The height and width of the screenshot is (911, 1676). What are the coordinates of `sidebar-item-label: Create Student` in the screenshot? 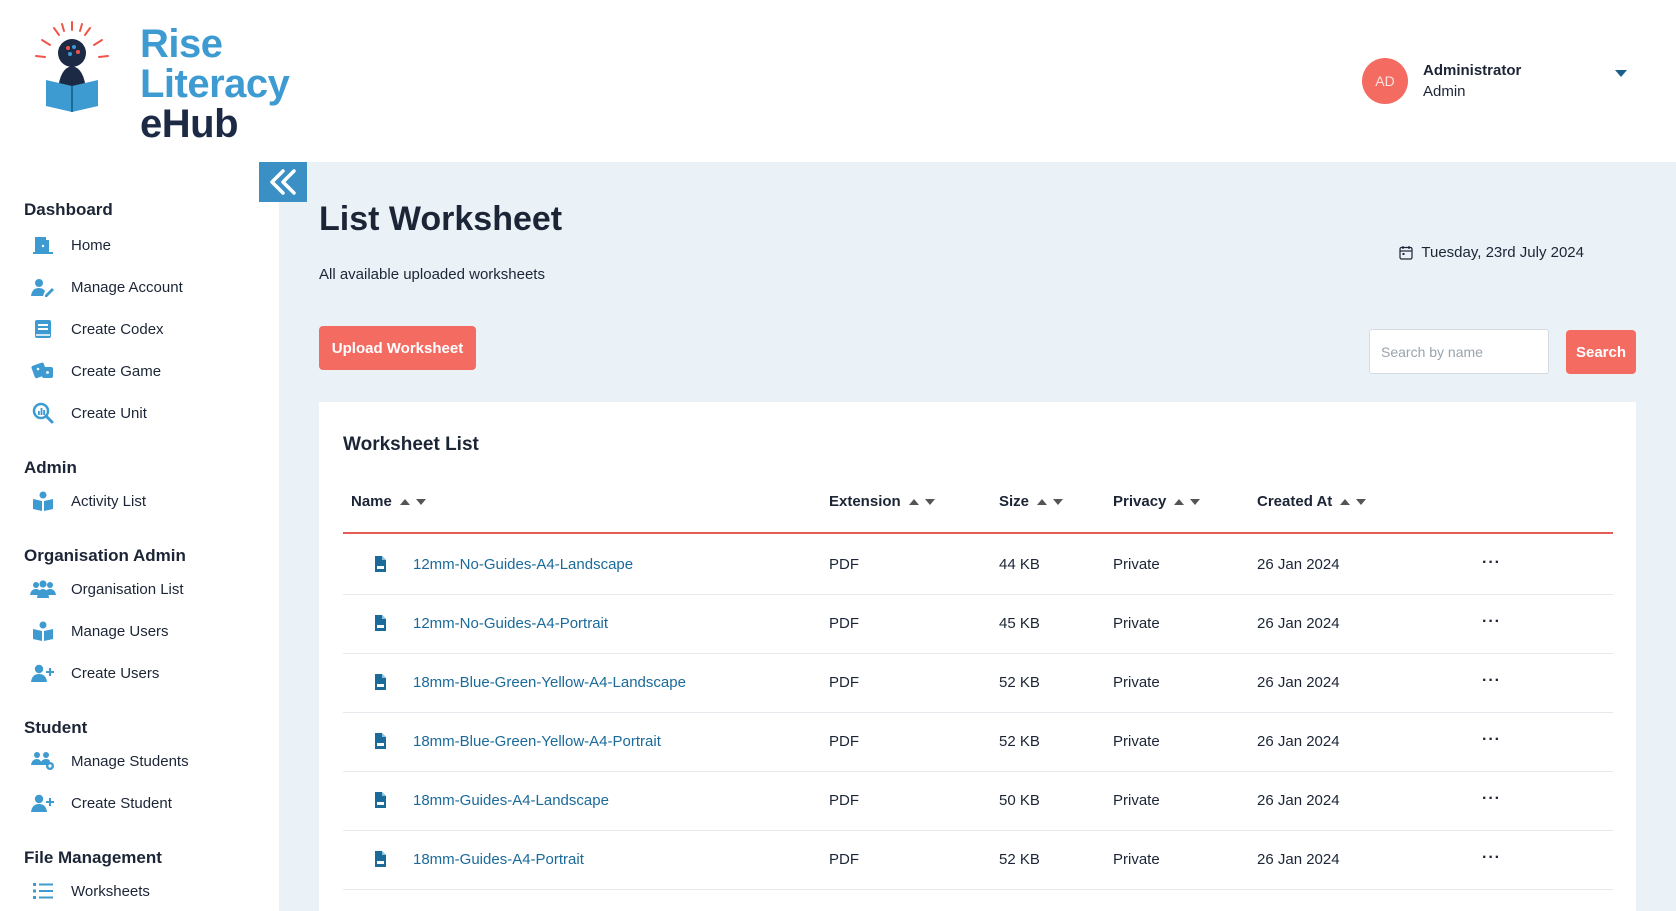 It's located at (121, 803).